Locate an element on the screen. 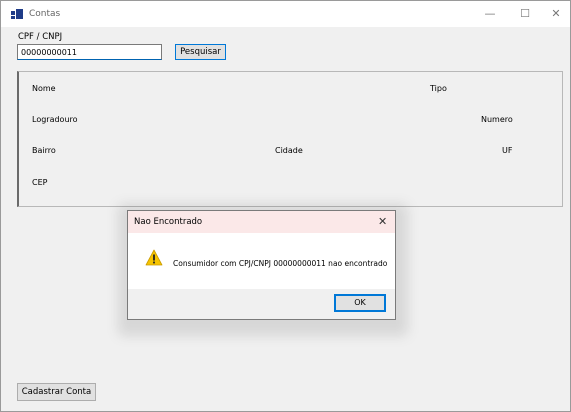 This screenshot has height=412, width=571. title-bar: Contas — ☐ ✕ is located at coordinates (285, 14).